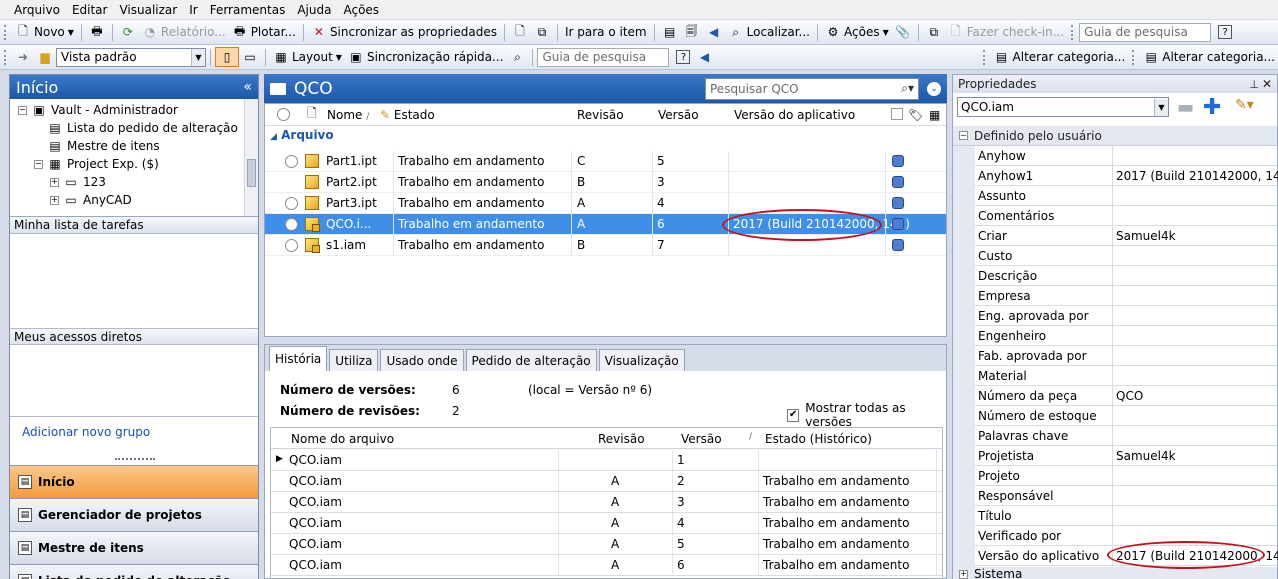  I want to click on edit-properties-icon: ✎▾, so click(1244, 105).